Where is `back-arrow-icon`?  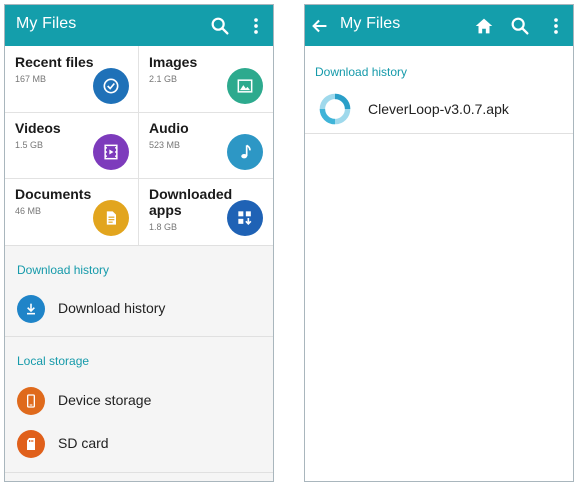 back-arrow-icon is located at coordinates (320, 26).